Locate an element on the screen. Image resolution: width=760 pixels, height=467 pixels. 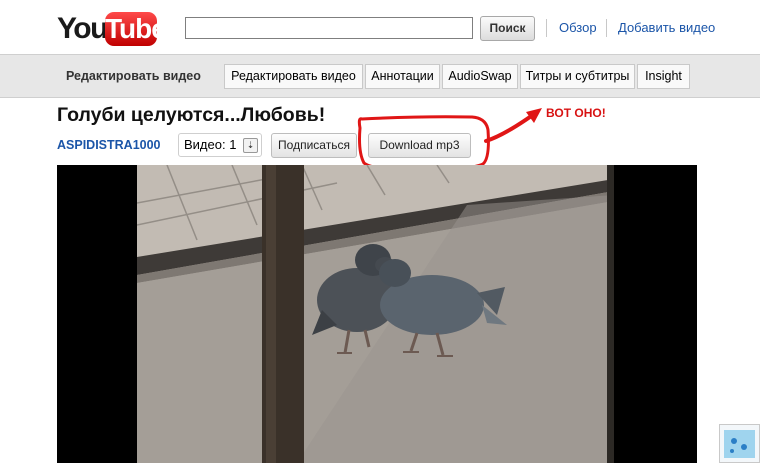
upload-video-link: Добавить видео is located at coordinates (666, 27).